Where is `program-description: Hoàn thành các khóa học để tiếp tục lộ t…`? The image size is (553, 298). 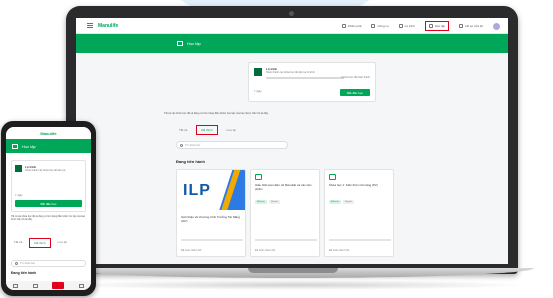
program-description: Hoàn thành các khóa học để tiếp tục lộ t… is located at coordinates (290, 72).